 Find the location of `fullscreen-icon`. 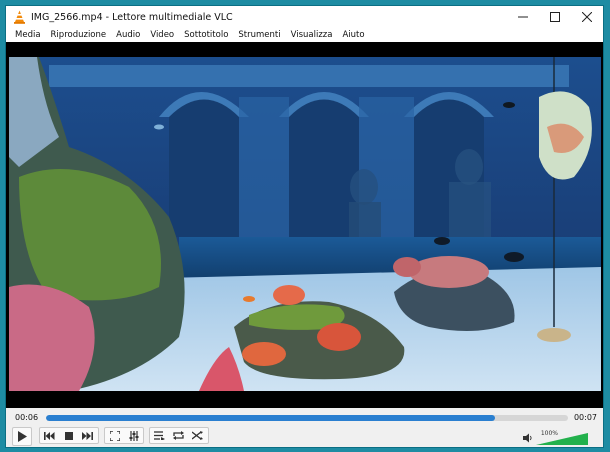

fullscreen-icon is located at coordinates (114, 435).